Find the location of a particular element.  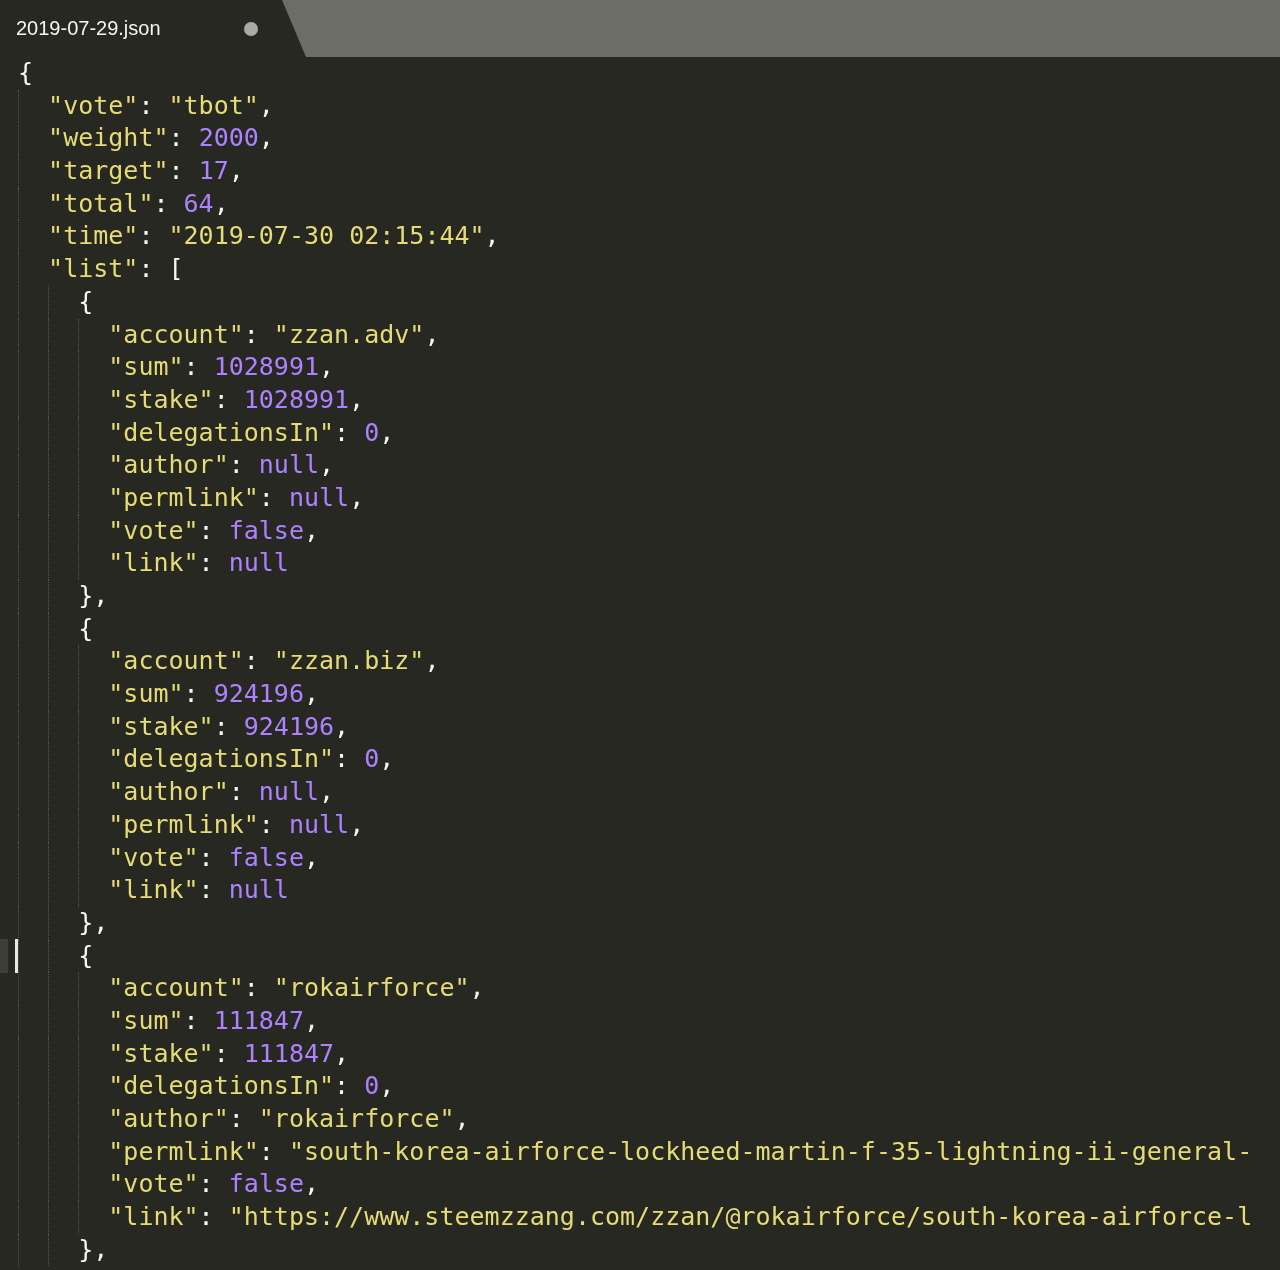

code-line: "account": "zzan.adv", is located at coordinates (274, 334).